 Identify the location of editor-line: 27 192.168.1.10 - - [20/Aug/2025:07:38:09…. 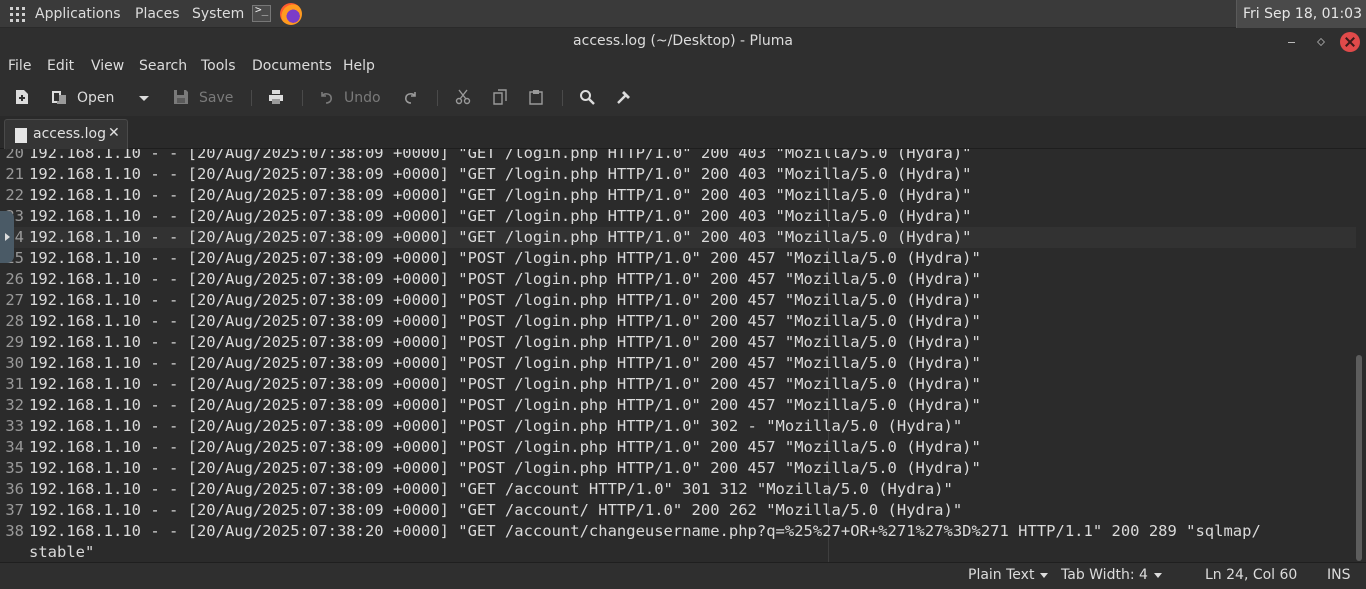
(678, 300).